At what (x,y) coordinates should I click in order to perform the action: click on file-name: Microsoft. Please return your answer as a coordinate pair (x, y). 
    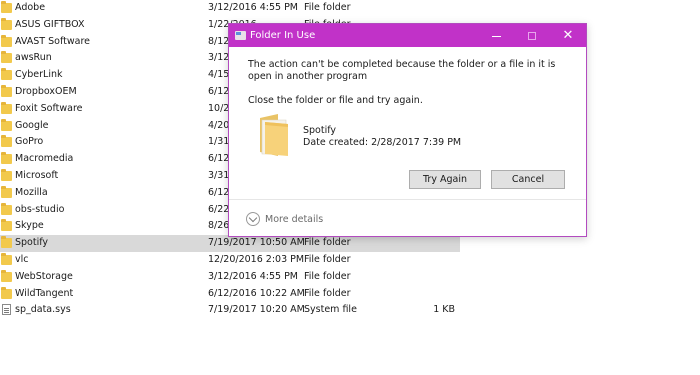
    Looking at the image, I should click on (37, 175).